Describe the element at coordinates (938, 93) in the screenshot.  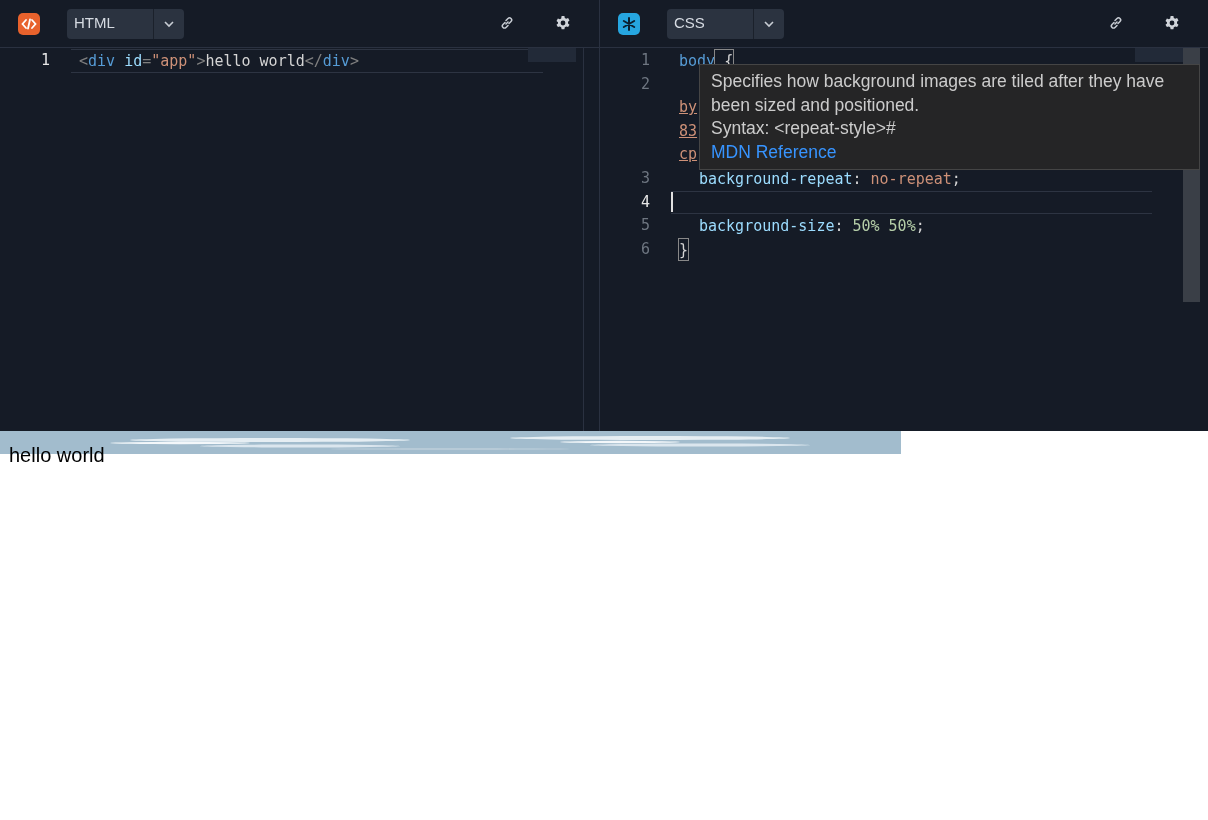
I see `tooltip-description: Specifies how background images are tiled after they have been sized and positioned.` at that location.